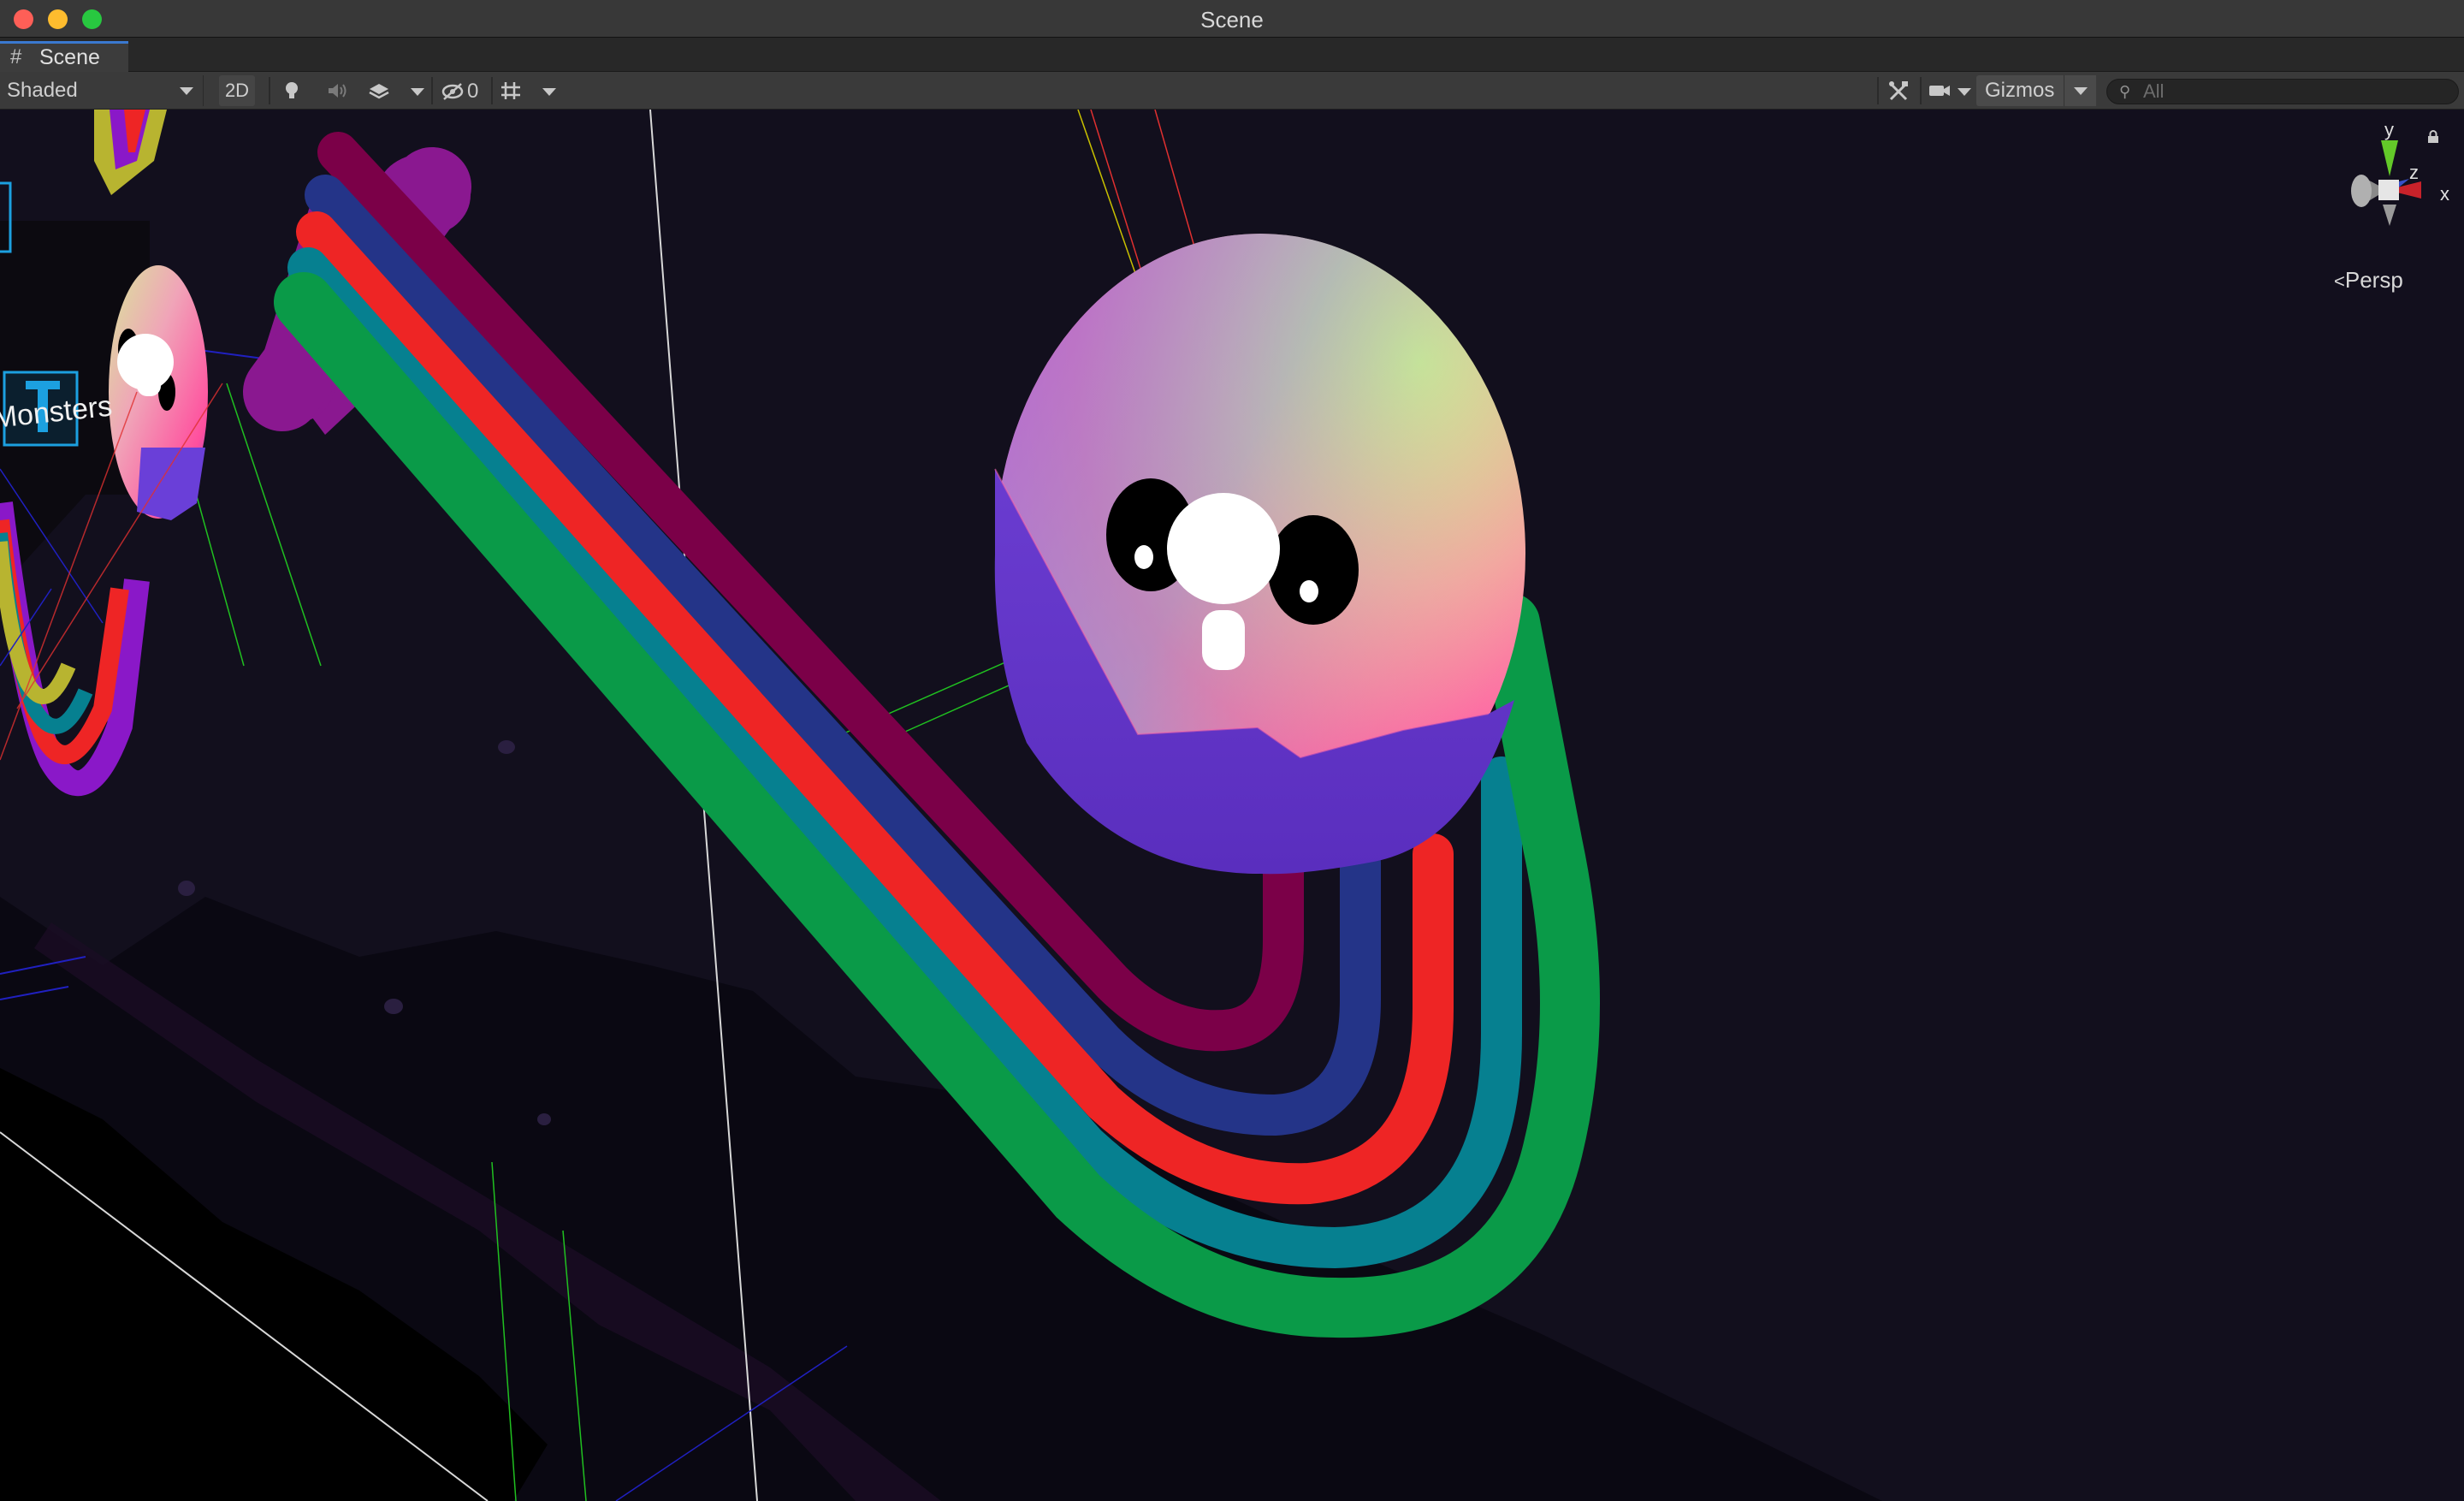 Image resolution: width=2464 pixels, height=1501 pixels. I want to click on scene-toolbar: Shaded 2D 0 Gizmos ⚲ All, so click(1232, 91).